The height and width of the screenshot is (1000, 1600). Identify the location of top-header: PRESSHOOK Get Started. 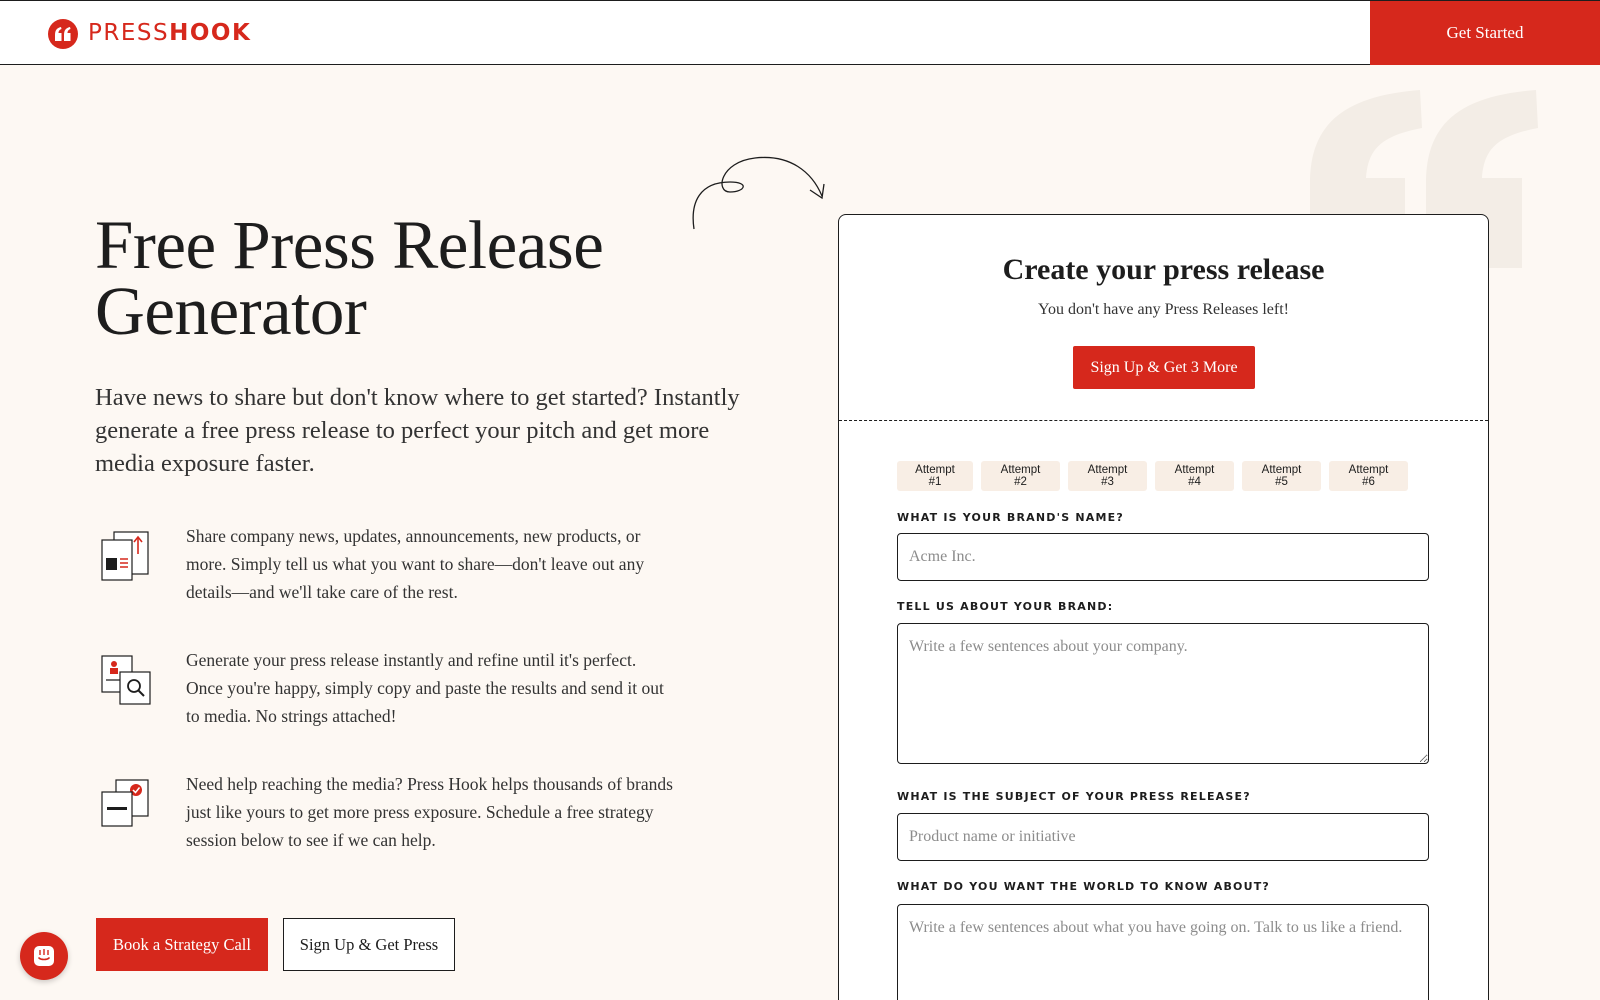
(800, 32).